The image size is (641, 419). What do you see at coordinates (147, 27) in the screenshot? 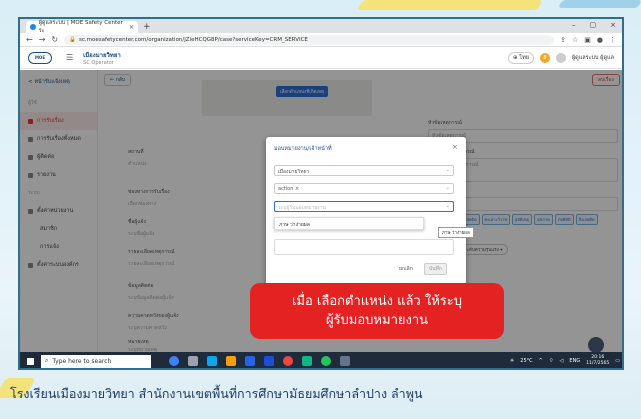
I see `new-tab-button: +` at bounding box center [147, 27].